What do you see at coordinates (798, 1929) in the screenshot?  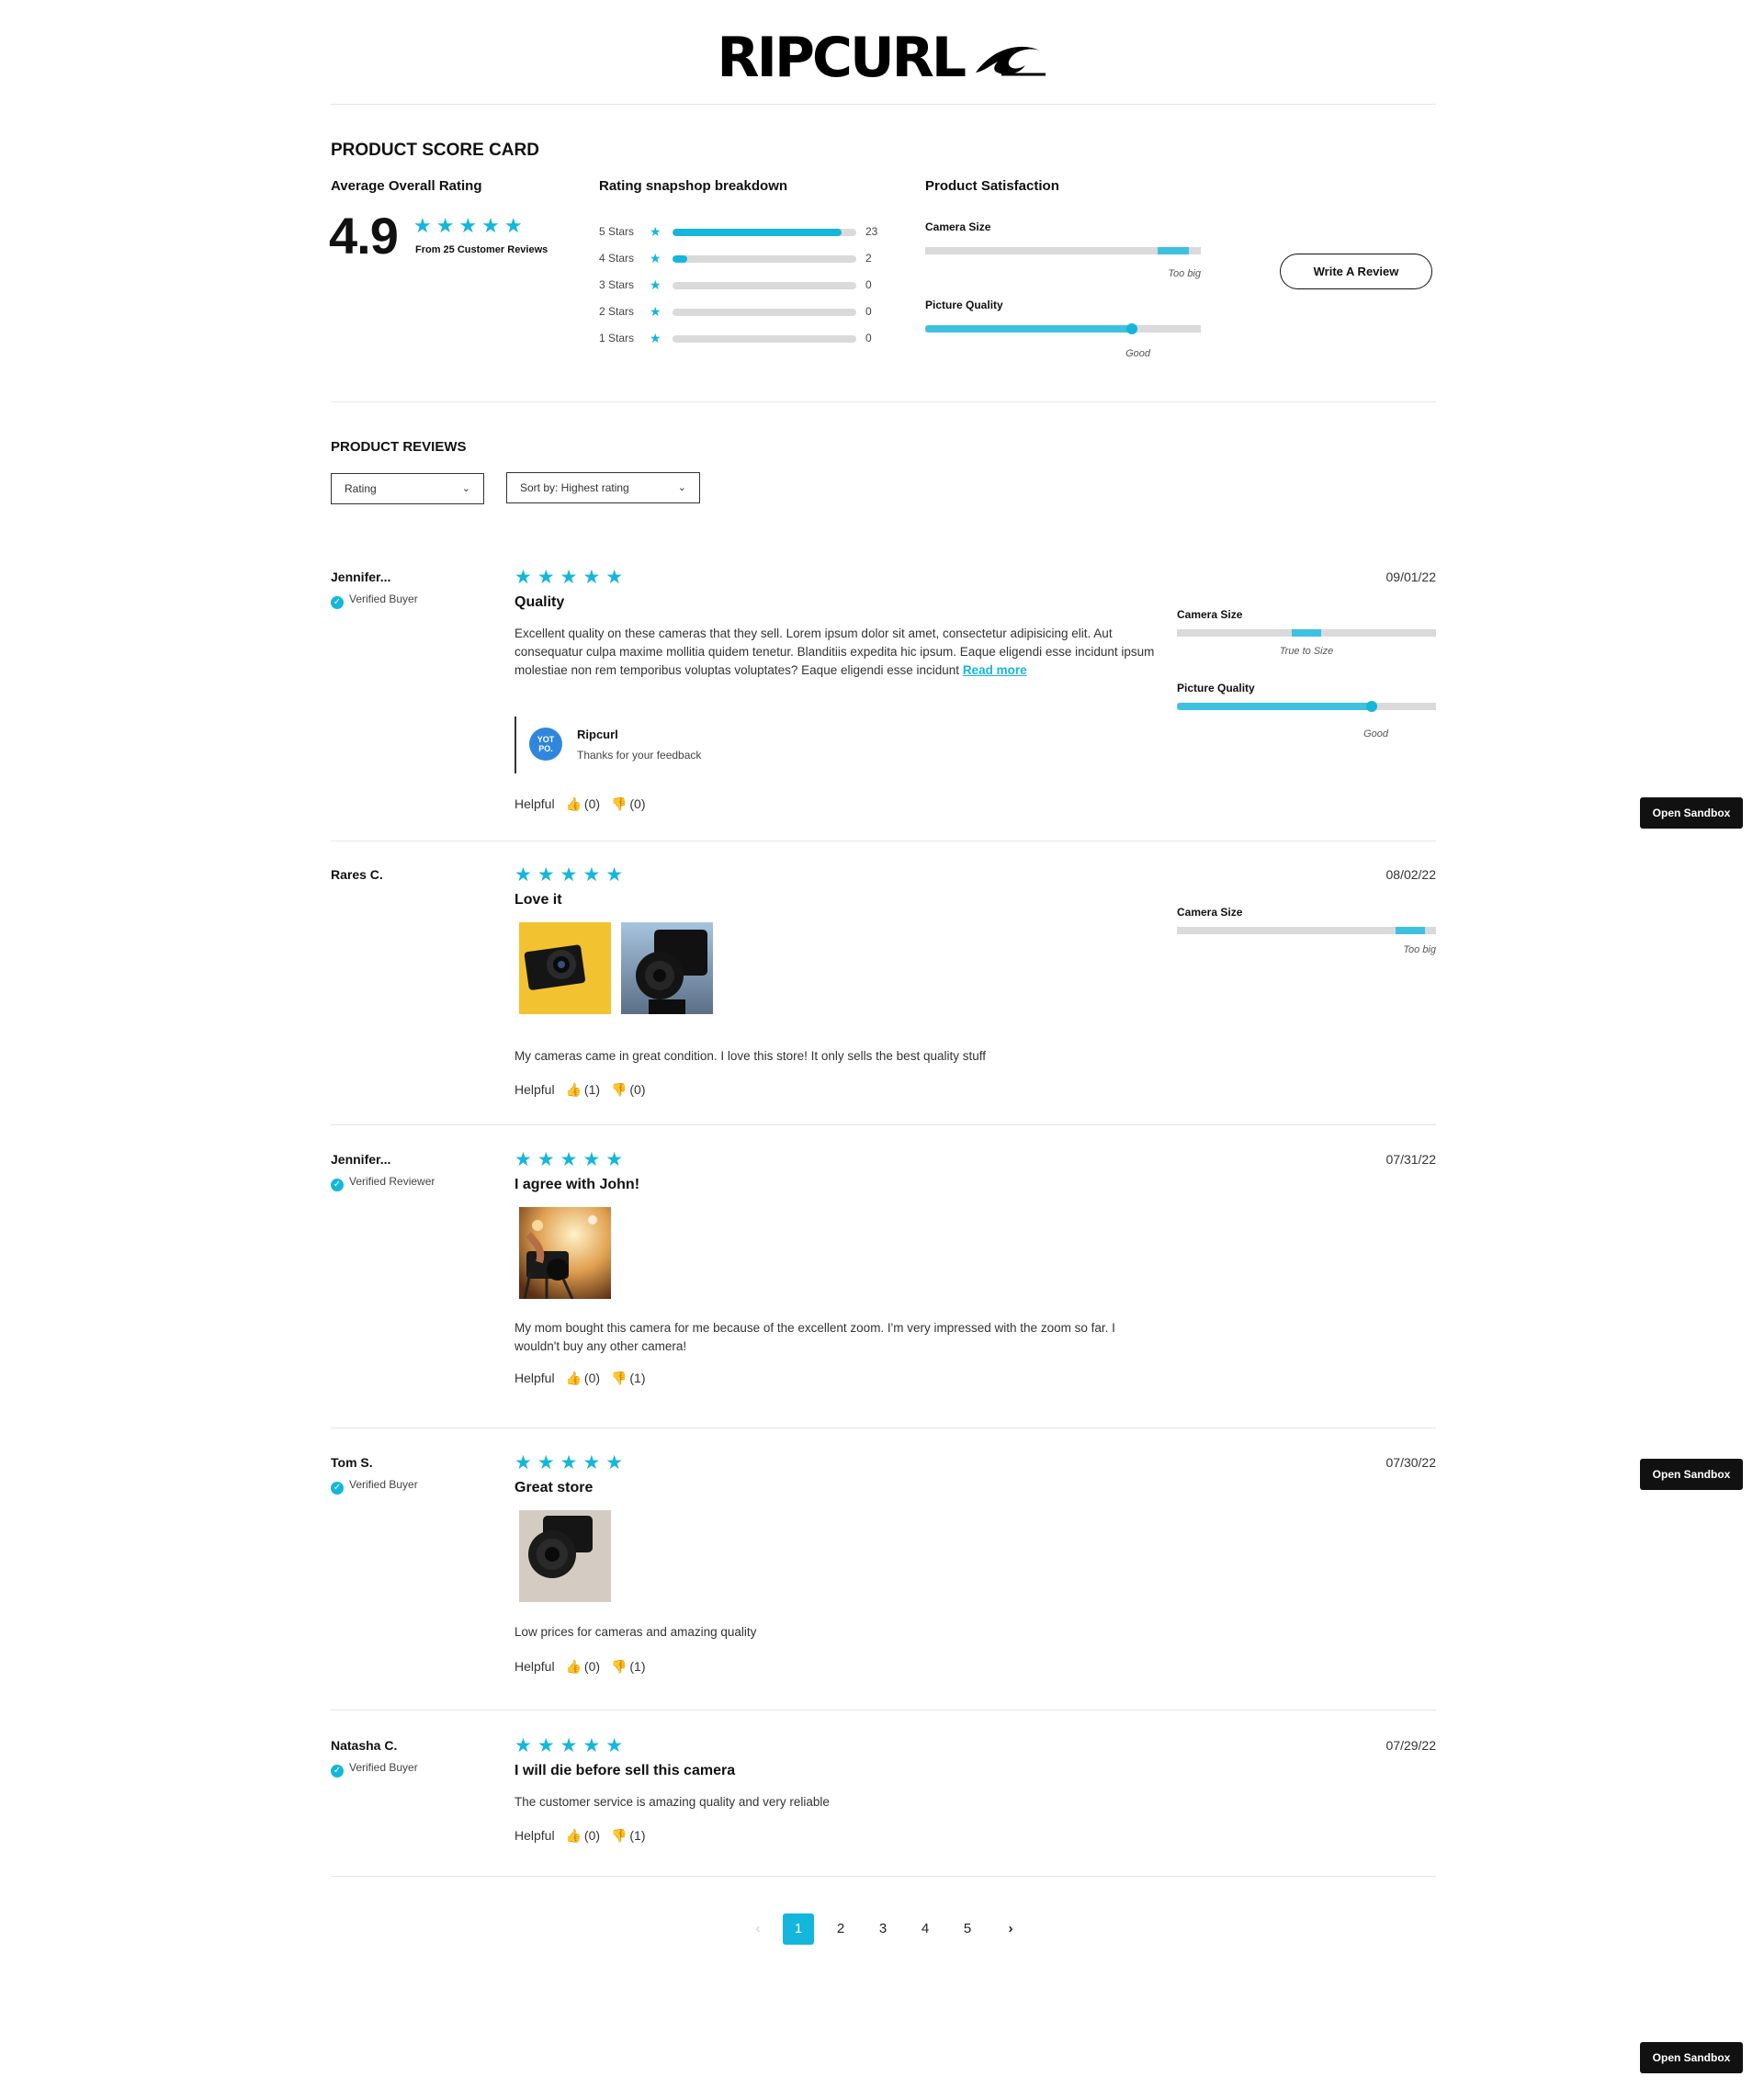 I see `page-1: 1` at bounding box center [798, 1929].